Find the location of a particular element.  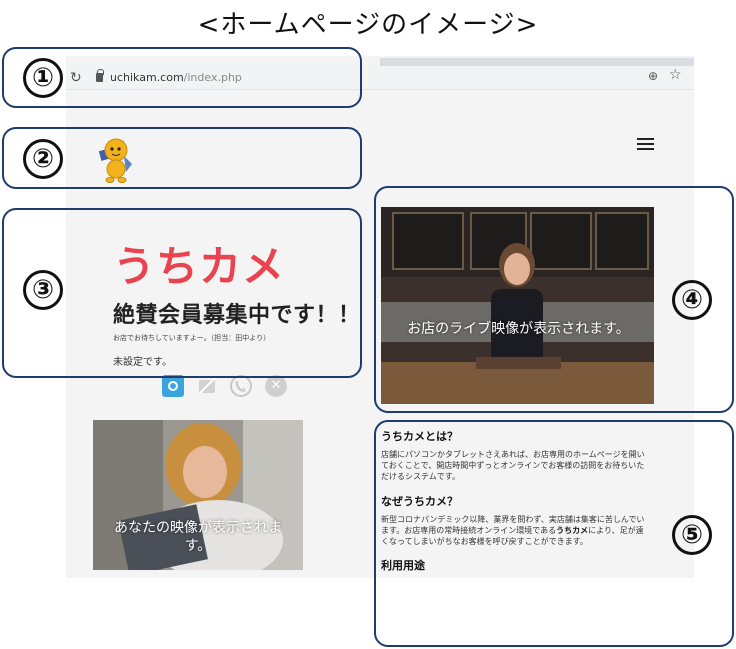

camera-off-icon is located at coordinates (207, 386).